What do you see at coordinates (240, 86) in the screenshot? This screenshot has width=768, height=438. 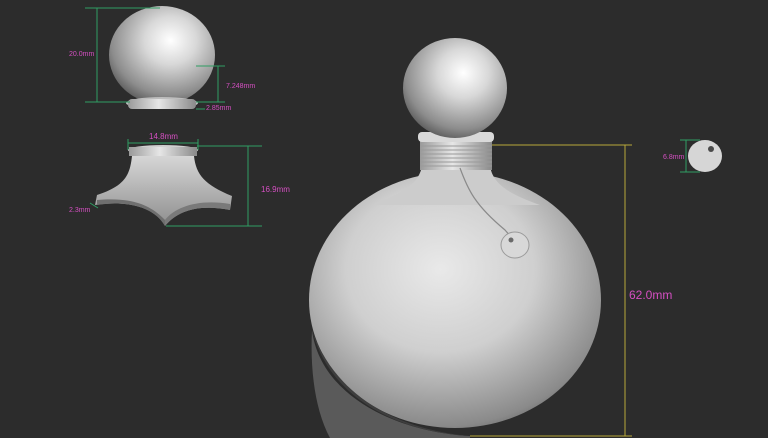 I see `stopper-neck-height-label: 7.248mm` at bounding box center [240, 86].